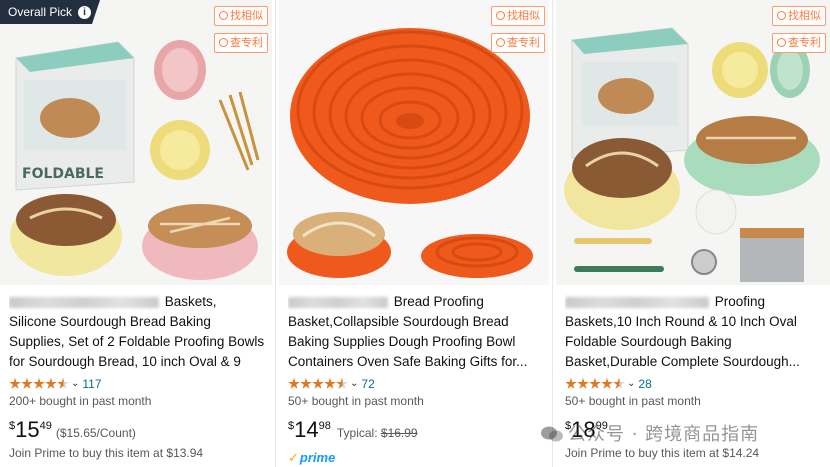 The image size is (830, 467). What do you see at coordinates (552, 434) in the screenshot?
I see `wechat-icon` at bounding box center [552, 434].